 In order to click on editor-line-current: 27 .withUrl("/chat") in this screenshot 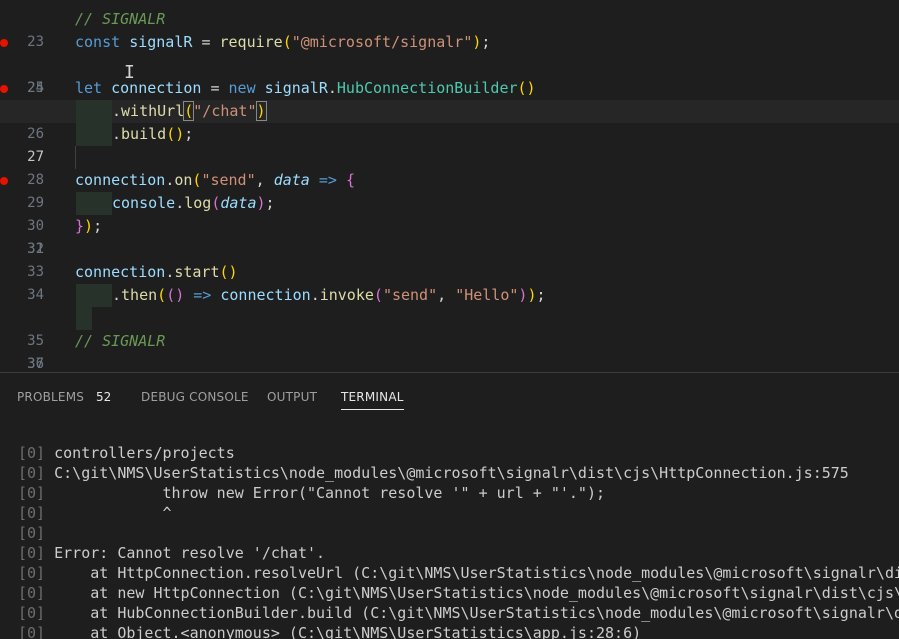, I will do `click(449, 132)`.